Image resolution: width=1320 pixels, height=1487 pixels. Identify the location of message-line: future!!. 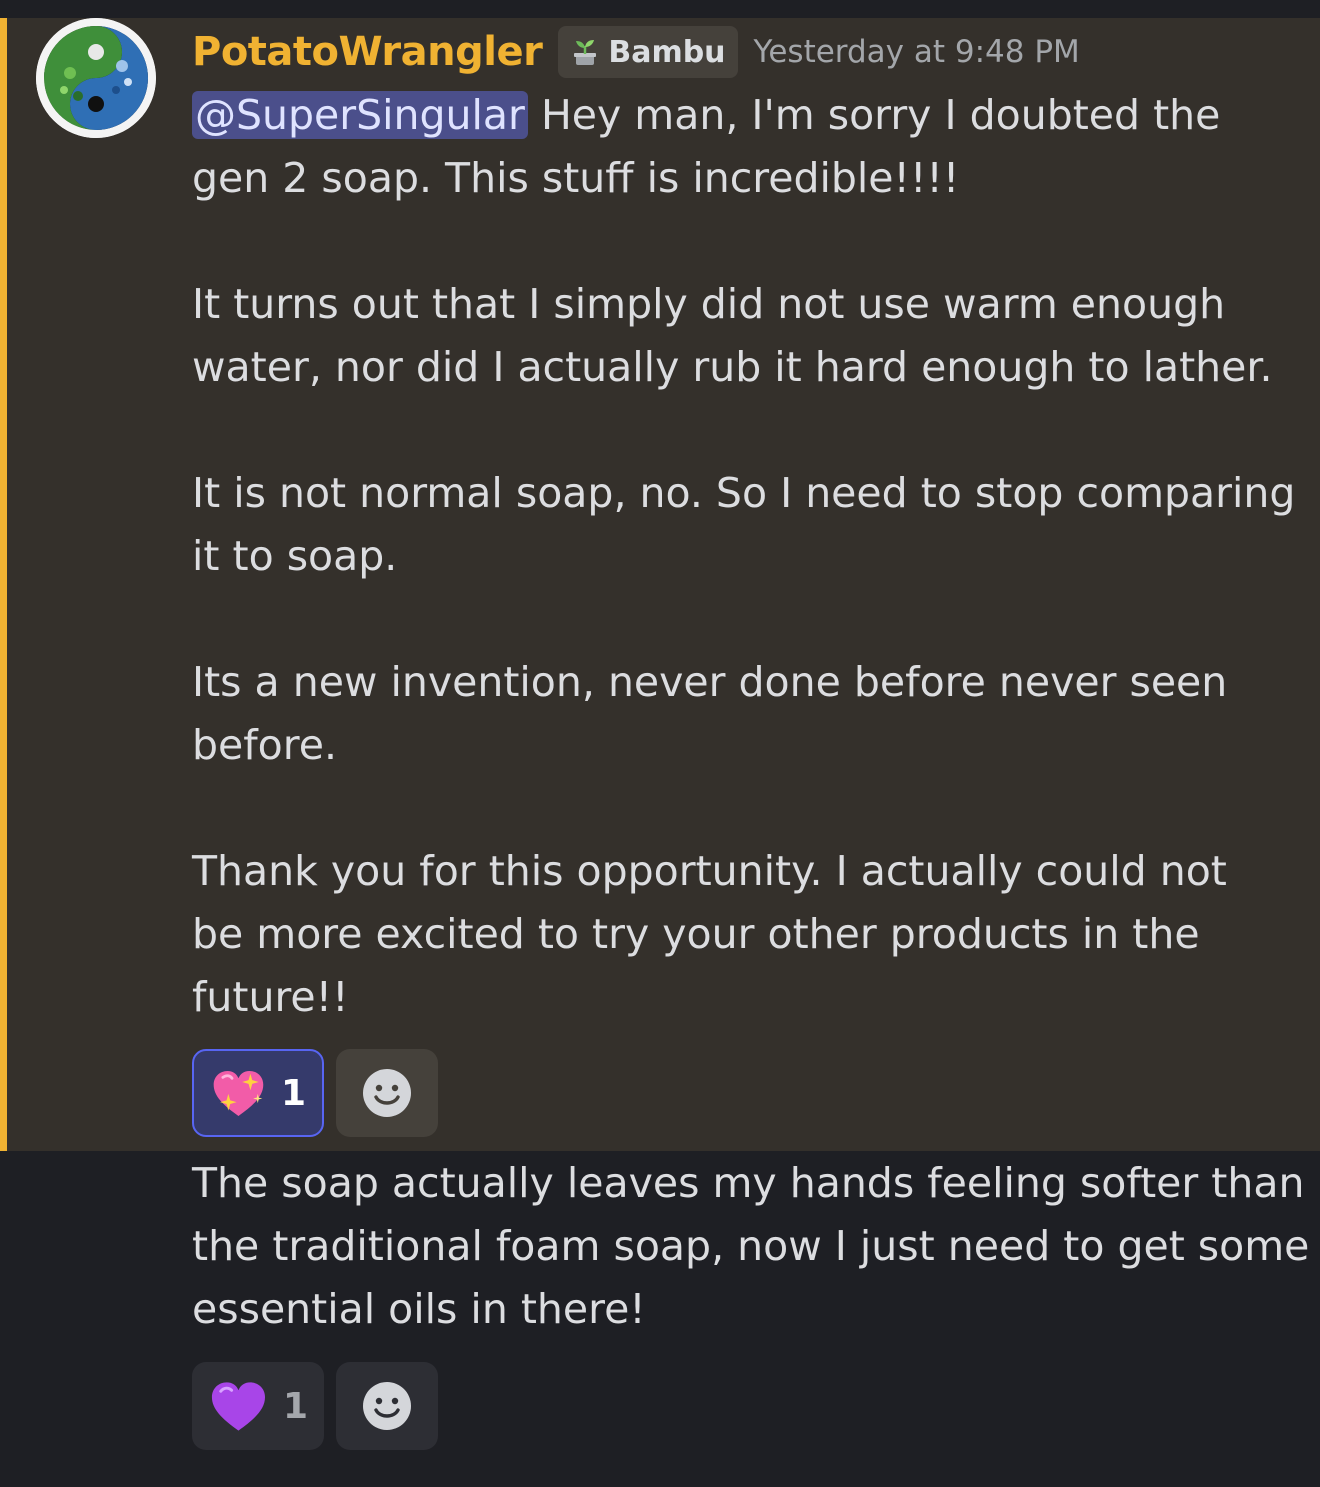
(270, 997).